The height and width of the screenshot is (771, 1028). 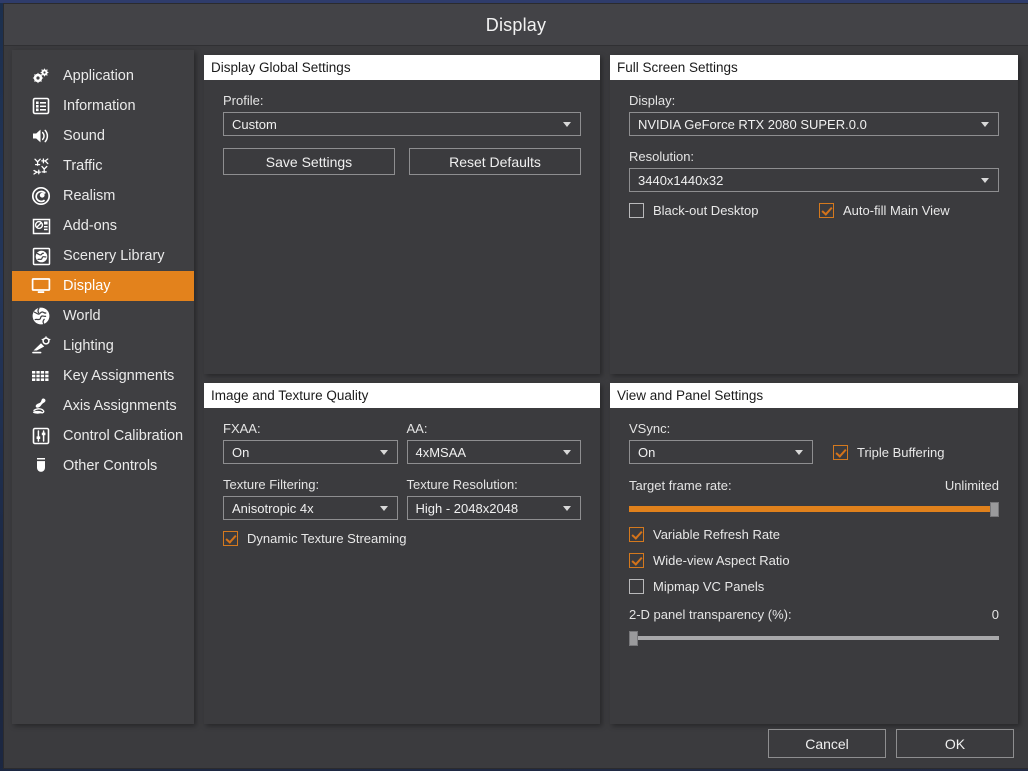 I want to click on wide-view-aspect-ratio-checkbox: Wide-view Aspect Ratio, so click(x=709, y=560).